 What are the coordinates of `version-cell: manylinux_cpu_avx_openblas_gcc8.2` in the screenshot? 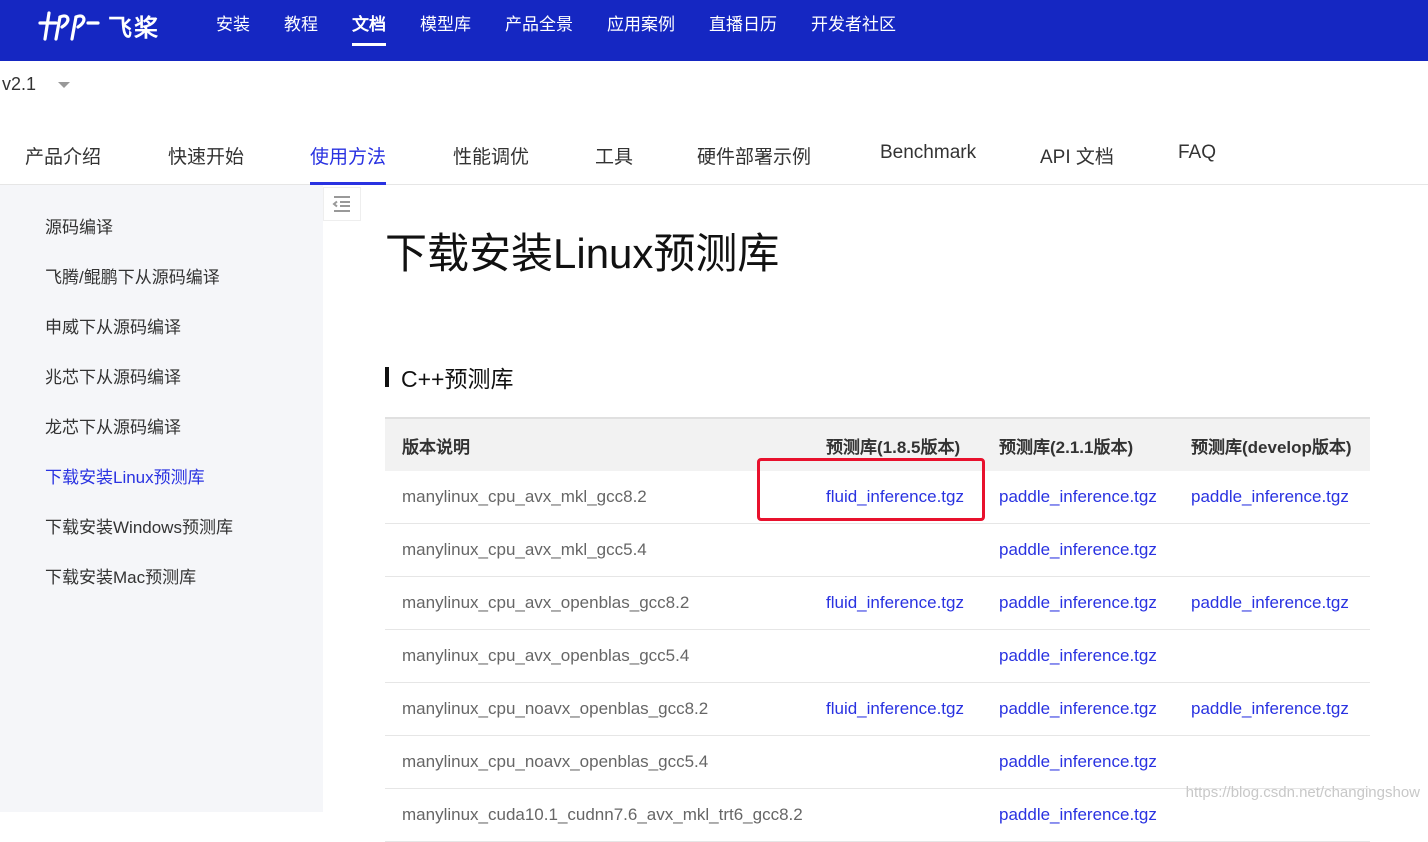 It's located at (605, 603).